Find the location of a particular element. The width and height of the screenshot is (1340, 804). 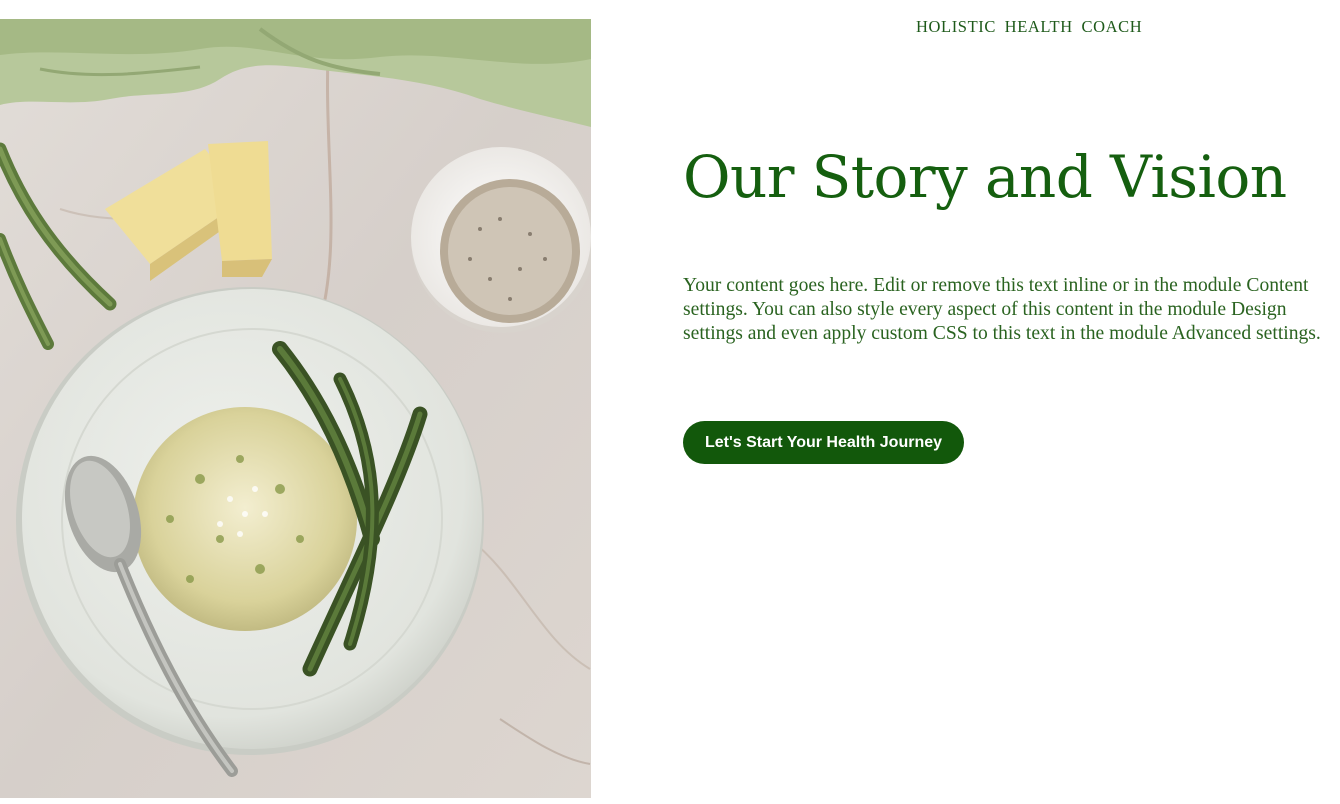

page-title: Our Story and Vision is located at coordinates (985, 177).